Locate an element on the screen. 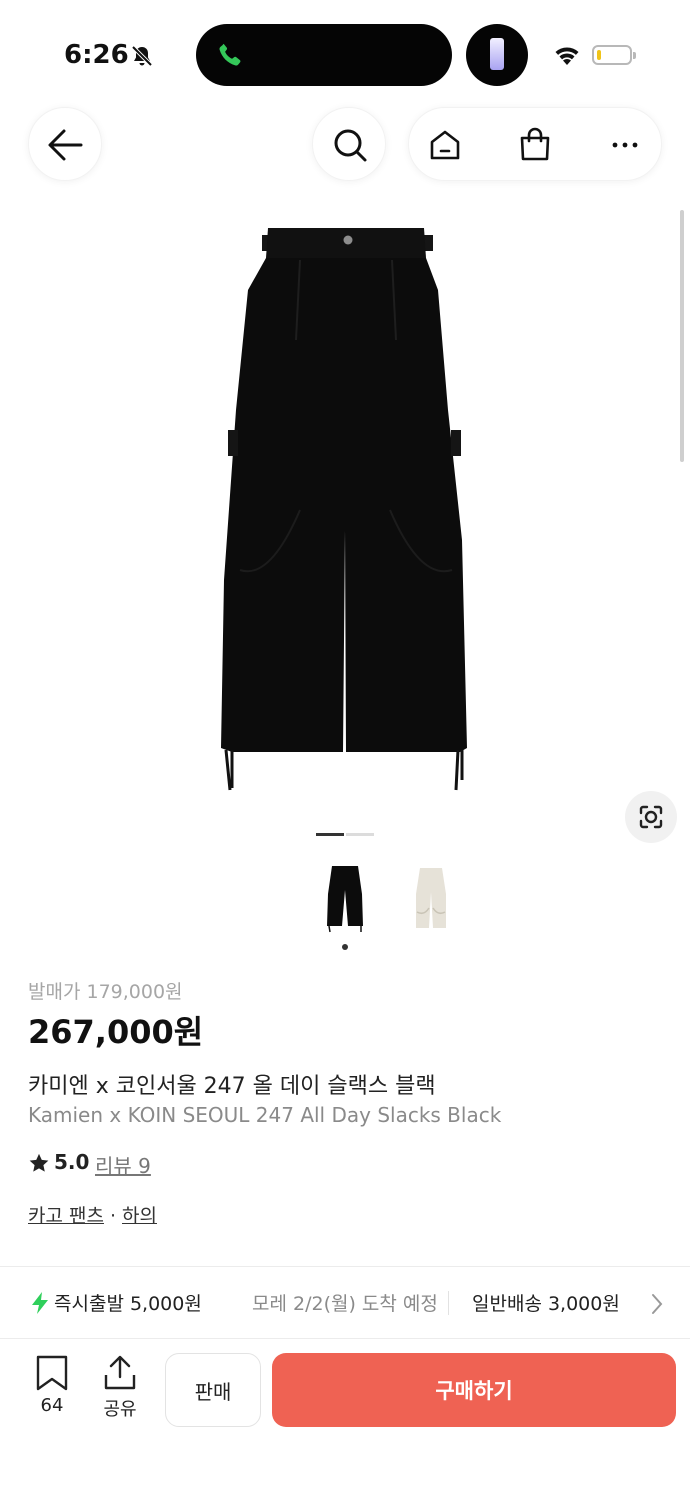  share-icon is located at coordinates (120, 1372).